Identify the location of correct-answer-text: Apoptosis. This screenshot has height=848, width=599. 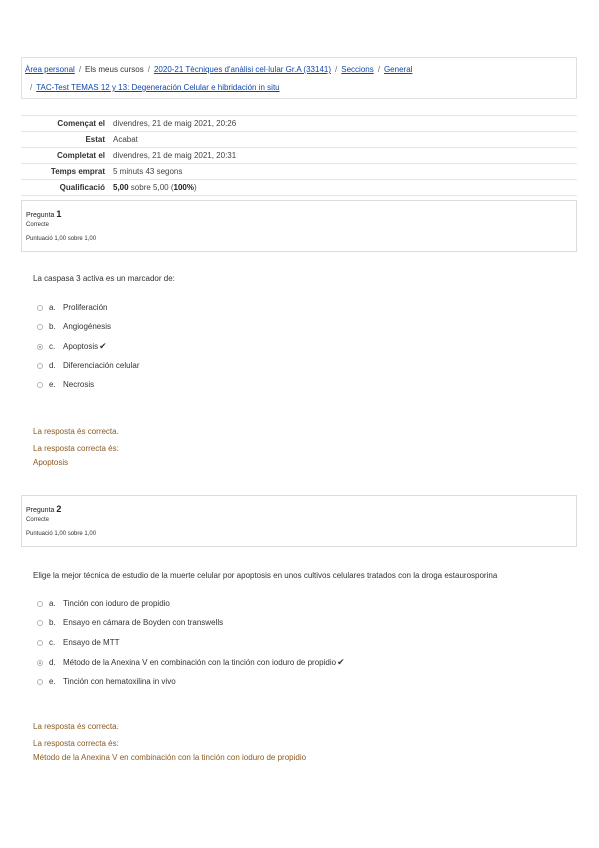
(51, 462).